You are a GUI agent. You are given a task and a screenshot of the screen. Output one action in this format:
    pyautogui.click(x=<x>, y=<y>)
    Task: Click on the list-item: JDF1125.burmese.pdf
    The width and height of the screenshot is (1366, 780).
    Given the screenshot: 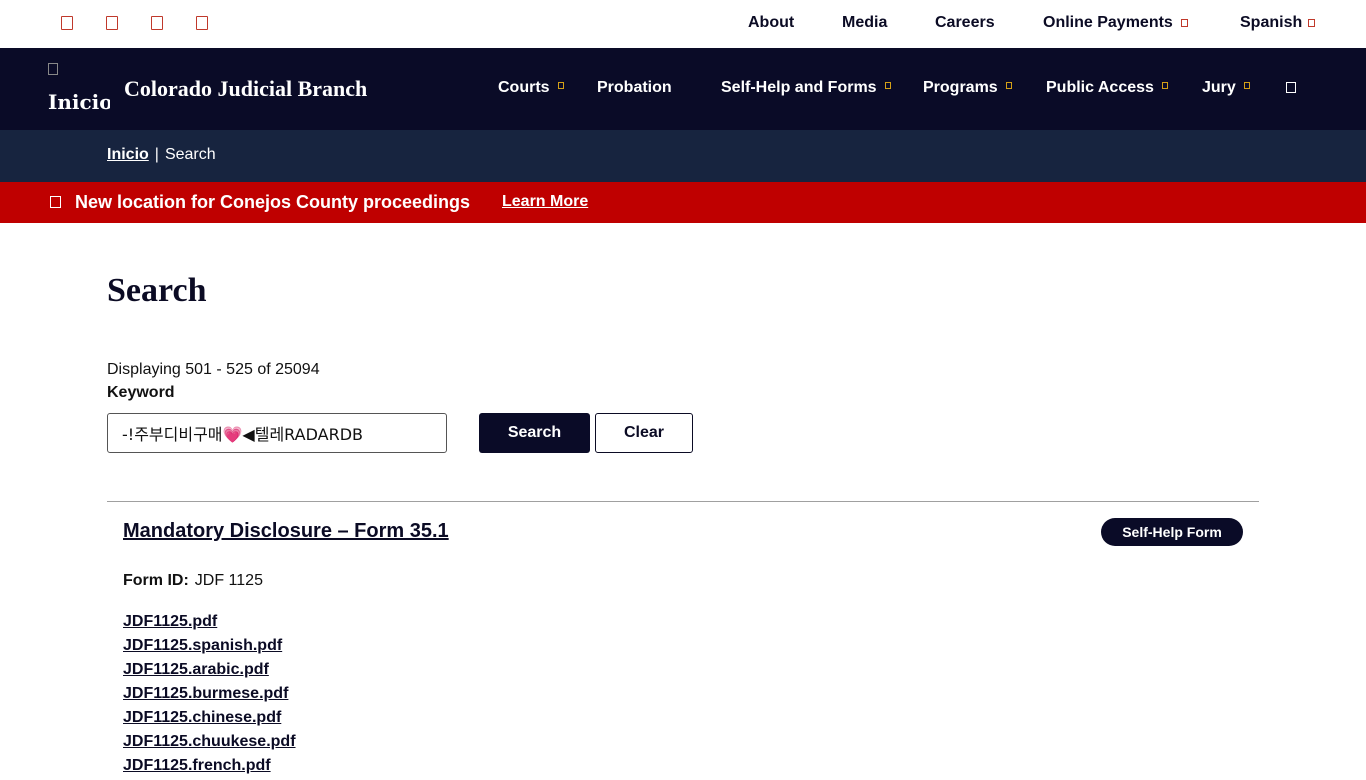 What is the action you would take?
    pyautogui.click(x=209, y=696)
    